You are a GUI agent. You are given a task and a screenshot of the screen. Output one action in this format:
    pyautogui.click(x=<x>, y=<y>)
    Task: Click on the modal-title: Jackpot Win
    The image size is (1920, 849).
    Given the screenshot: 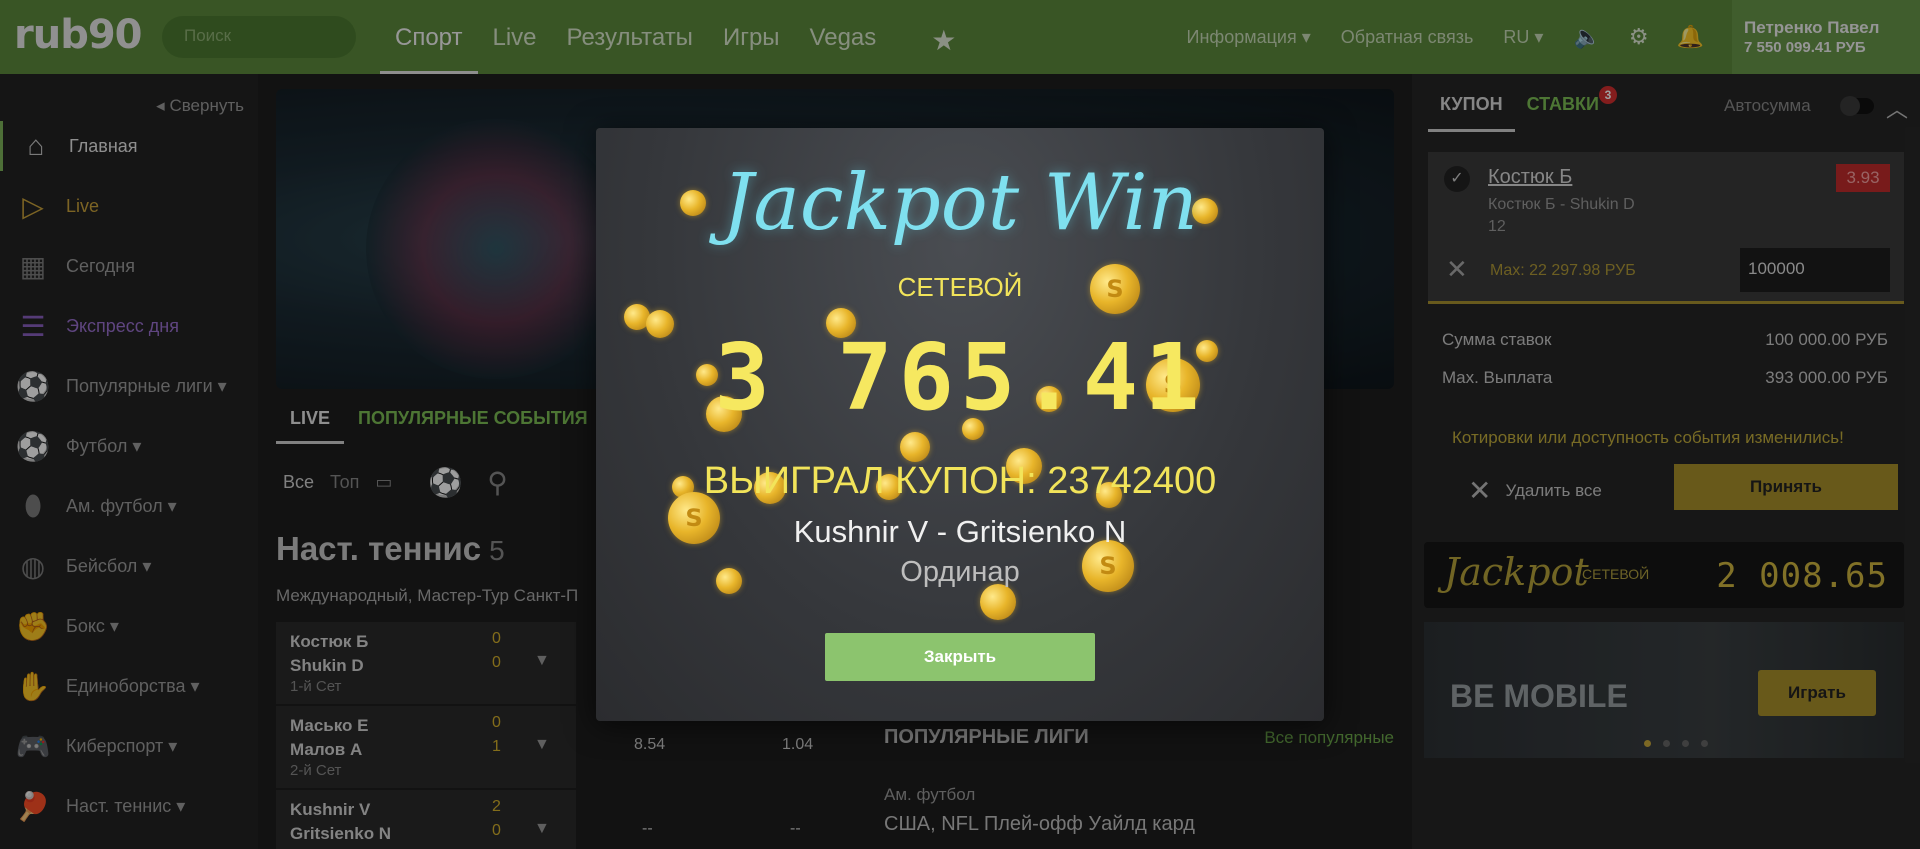 What is the action you would take?
    pyautogui.click(x=960, y=203)
    